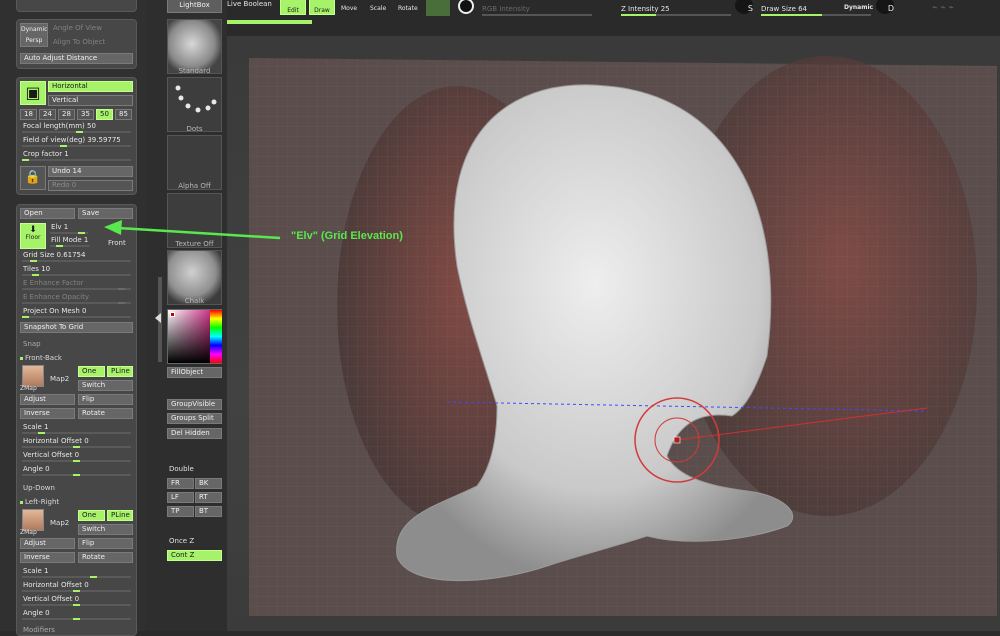  Describe the element at coordinates (192, 230) in the screenshot. I see `annotation-arrow` at that location.